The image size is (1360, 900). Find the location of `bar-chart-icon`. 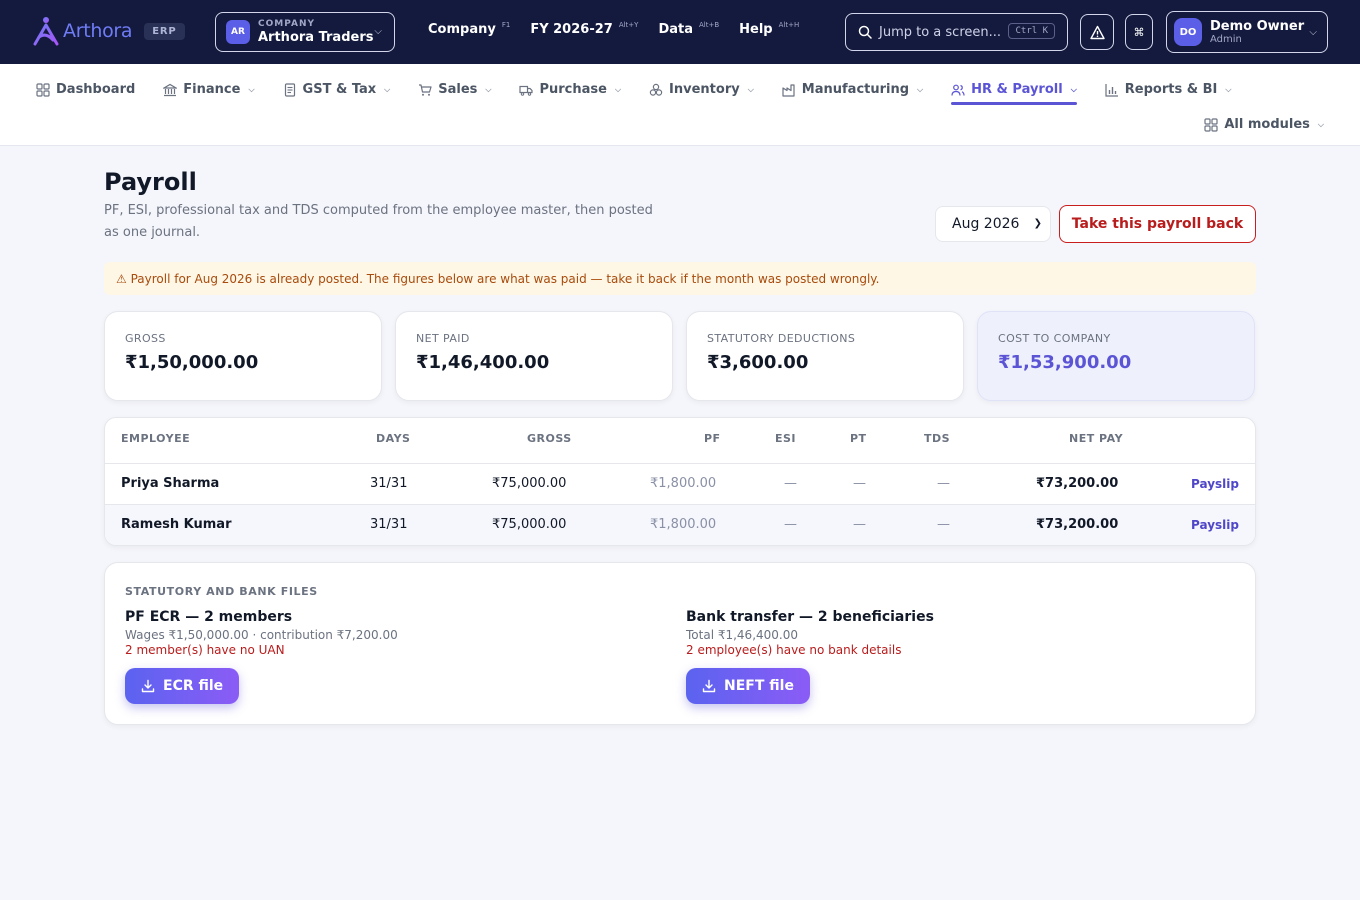

bar-chart-icon is located at coordinates (1111, 90).